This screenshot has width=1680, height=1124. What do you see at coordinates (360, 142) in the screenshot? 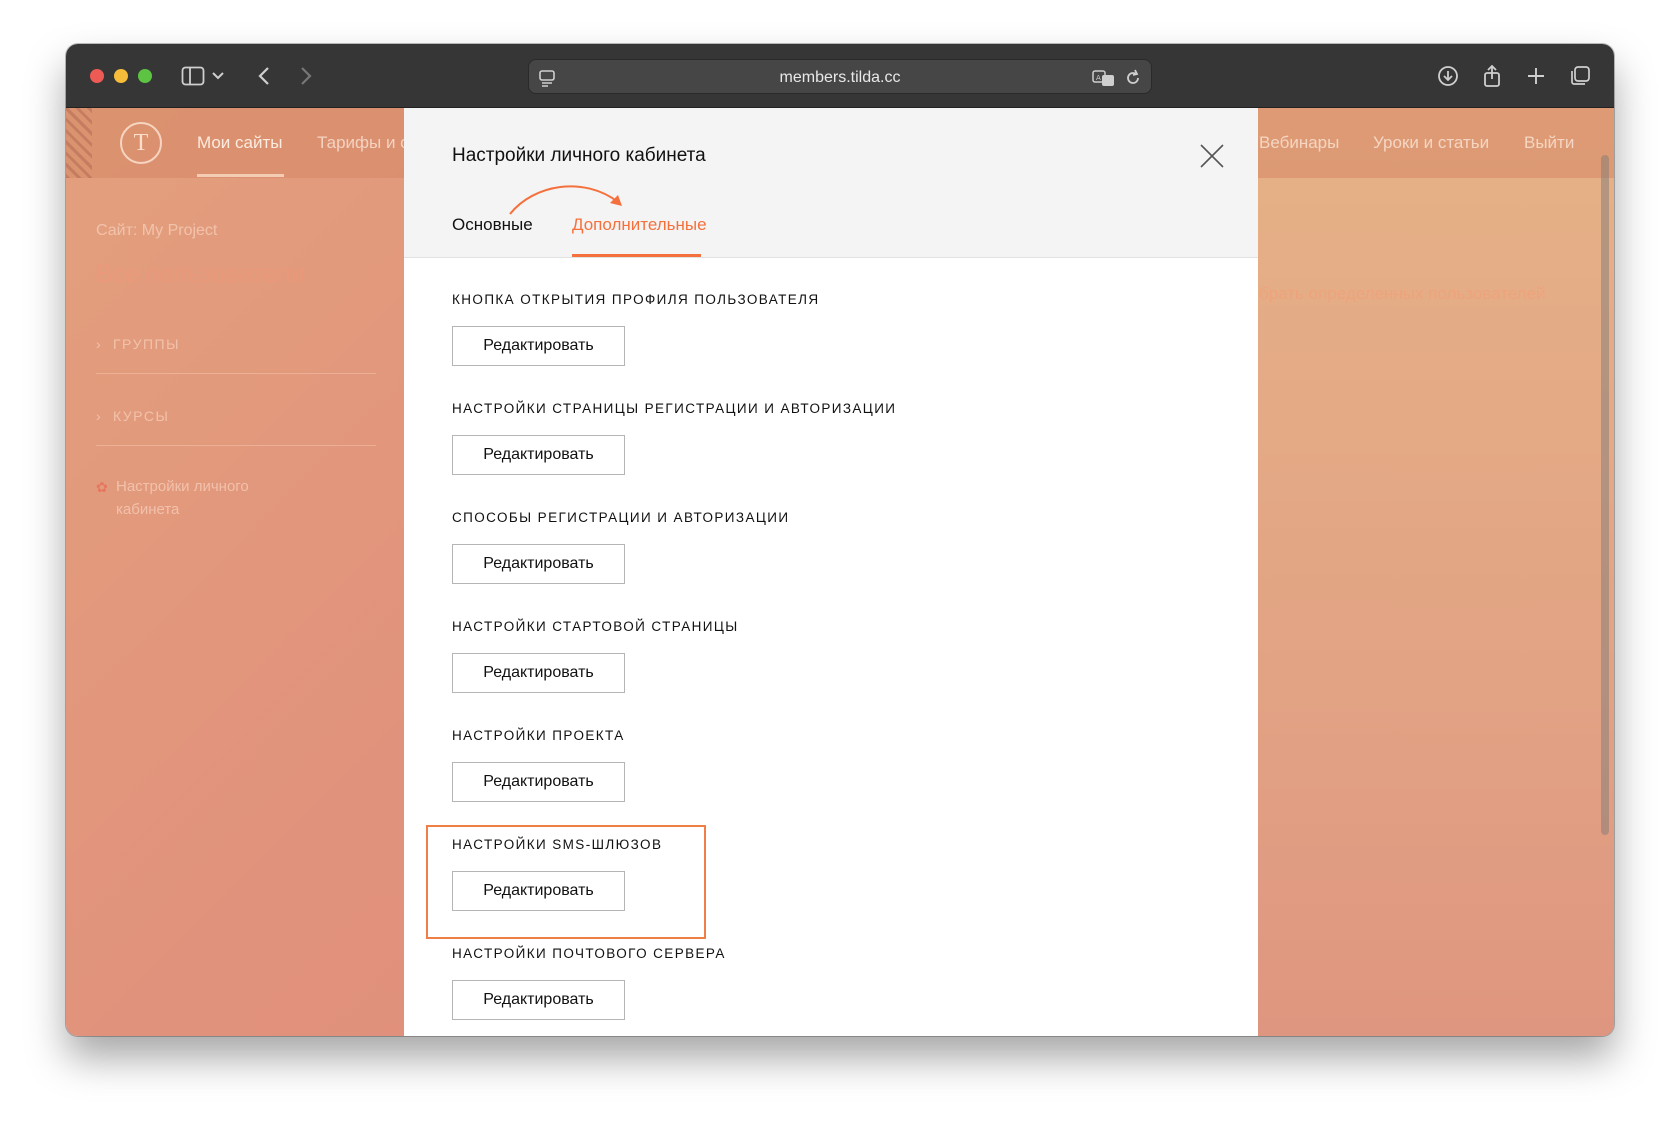
I see `nav-tariffs: Тарифы и с` at bounding box center [360, 142].